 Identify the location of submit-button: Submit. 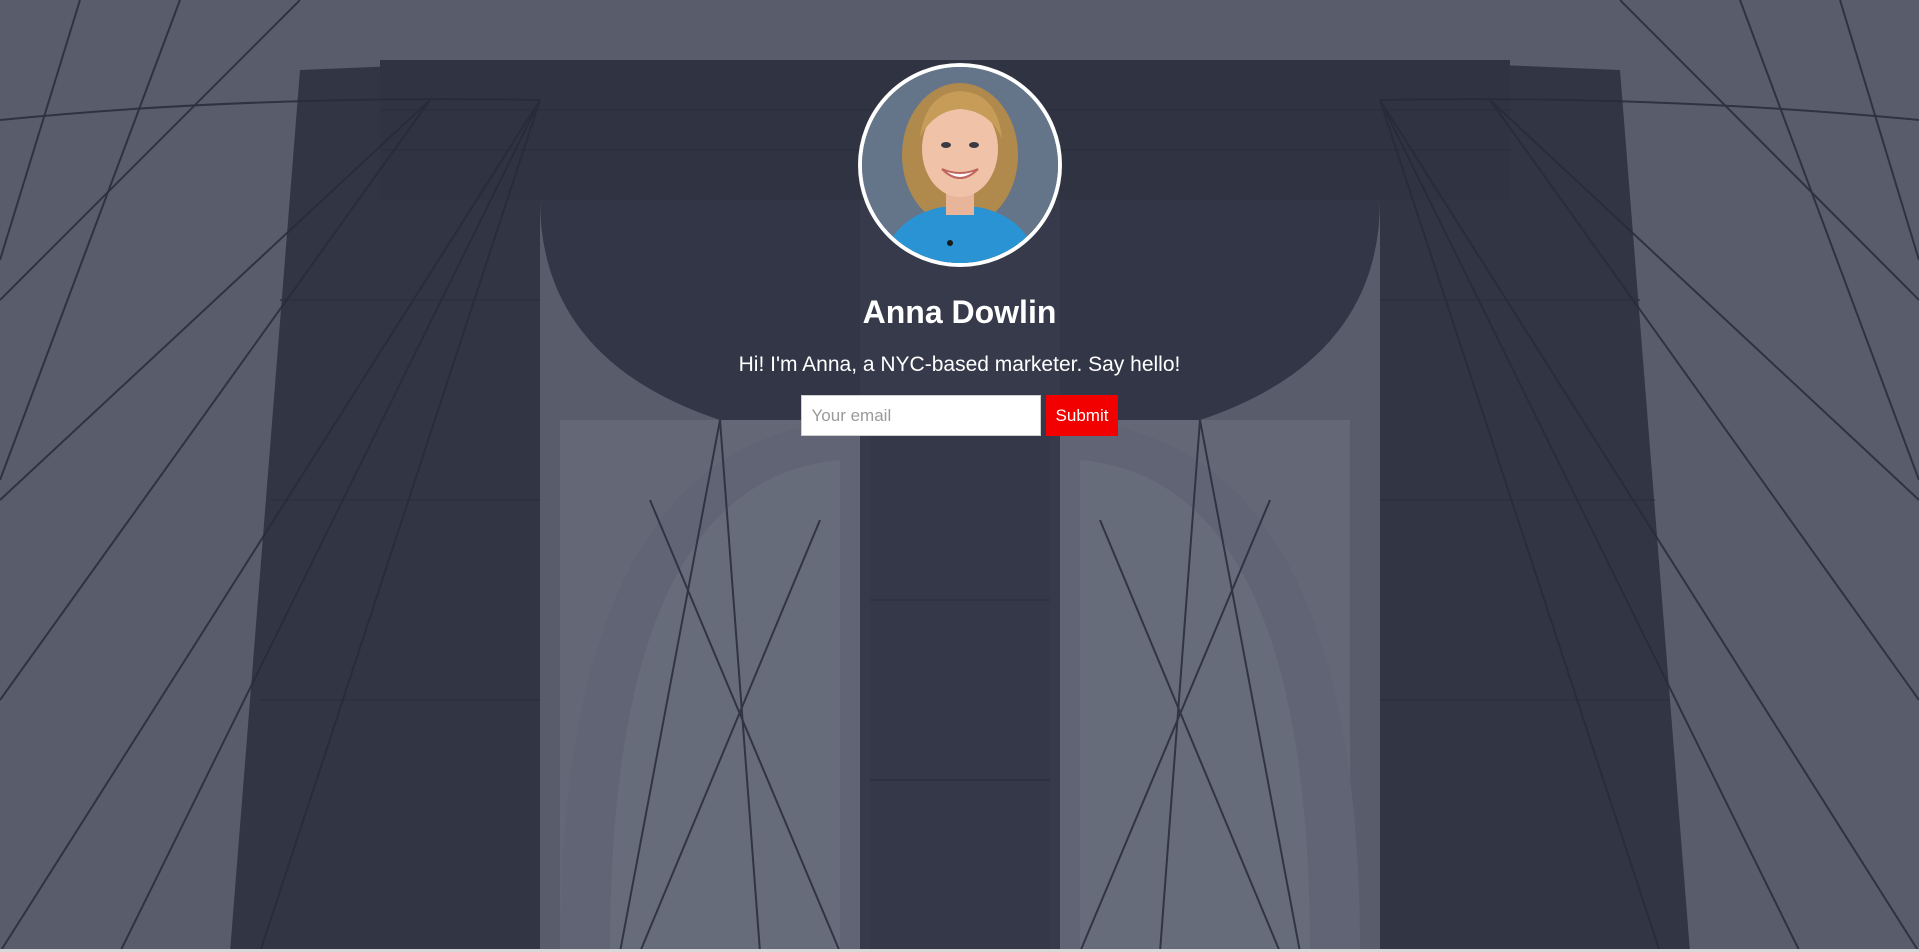
(1082, 415).